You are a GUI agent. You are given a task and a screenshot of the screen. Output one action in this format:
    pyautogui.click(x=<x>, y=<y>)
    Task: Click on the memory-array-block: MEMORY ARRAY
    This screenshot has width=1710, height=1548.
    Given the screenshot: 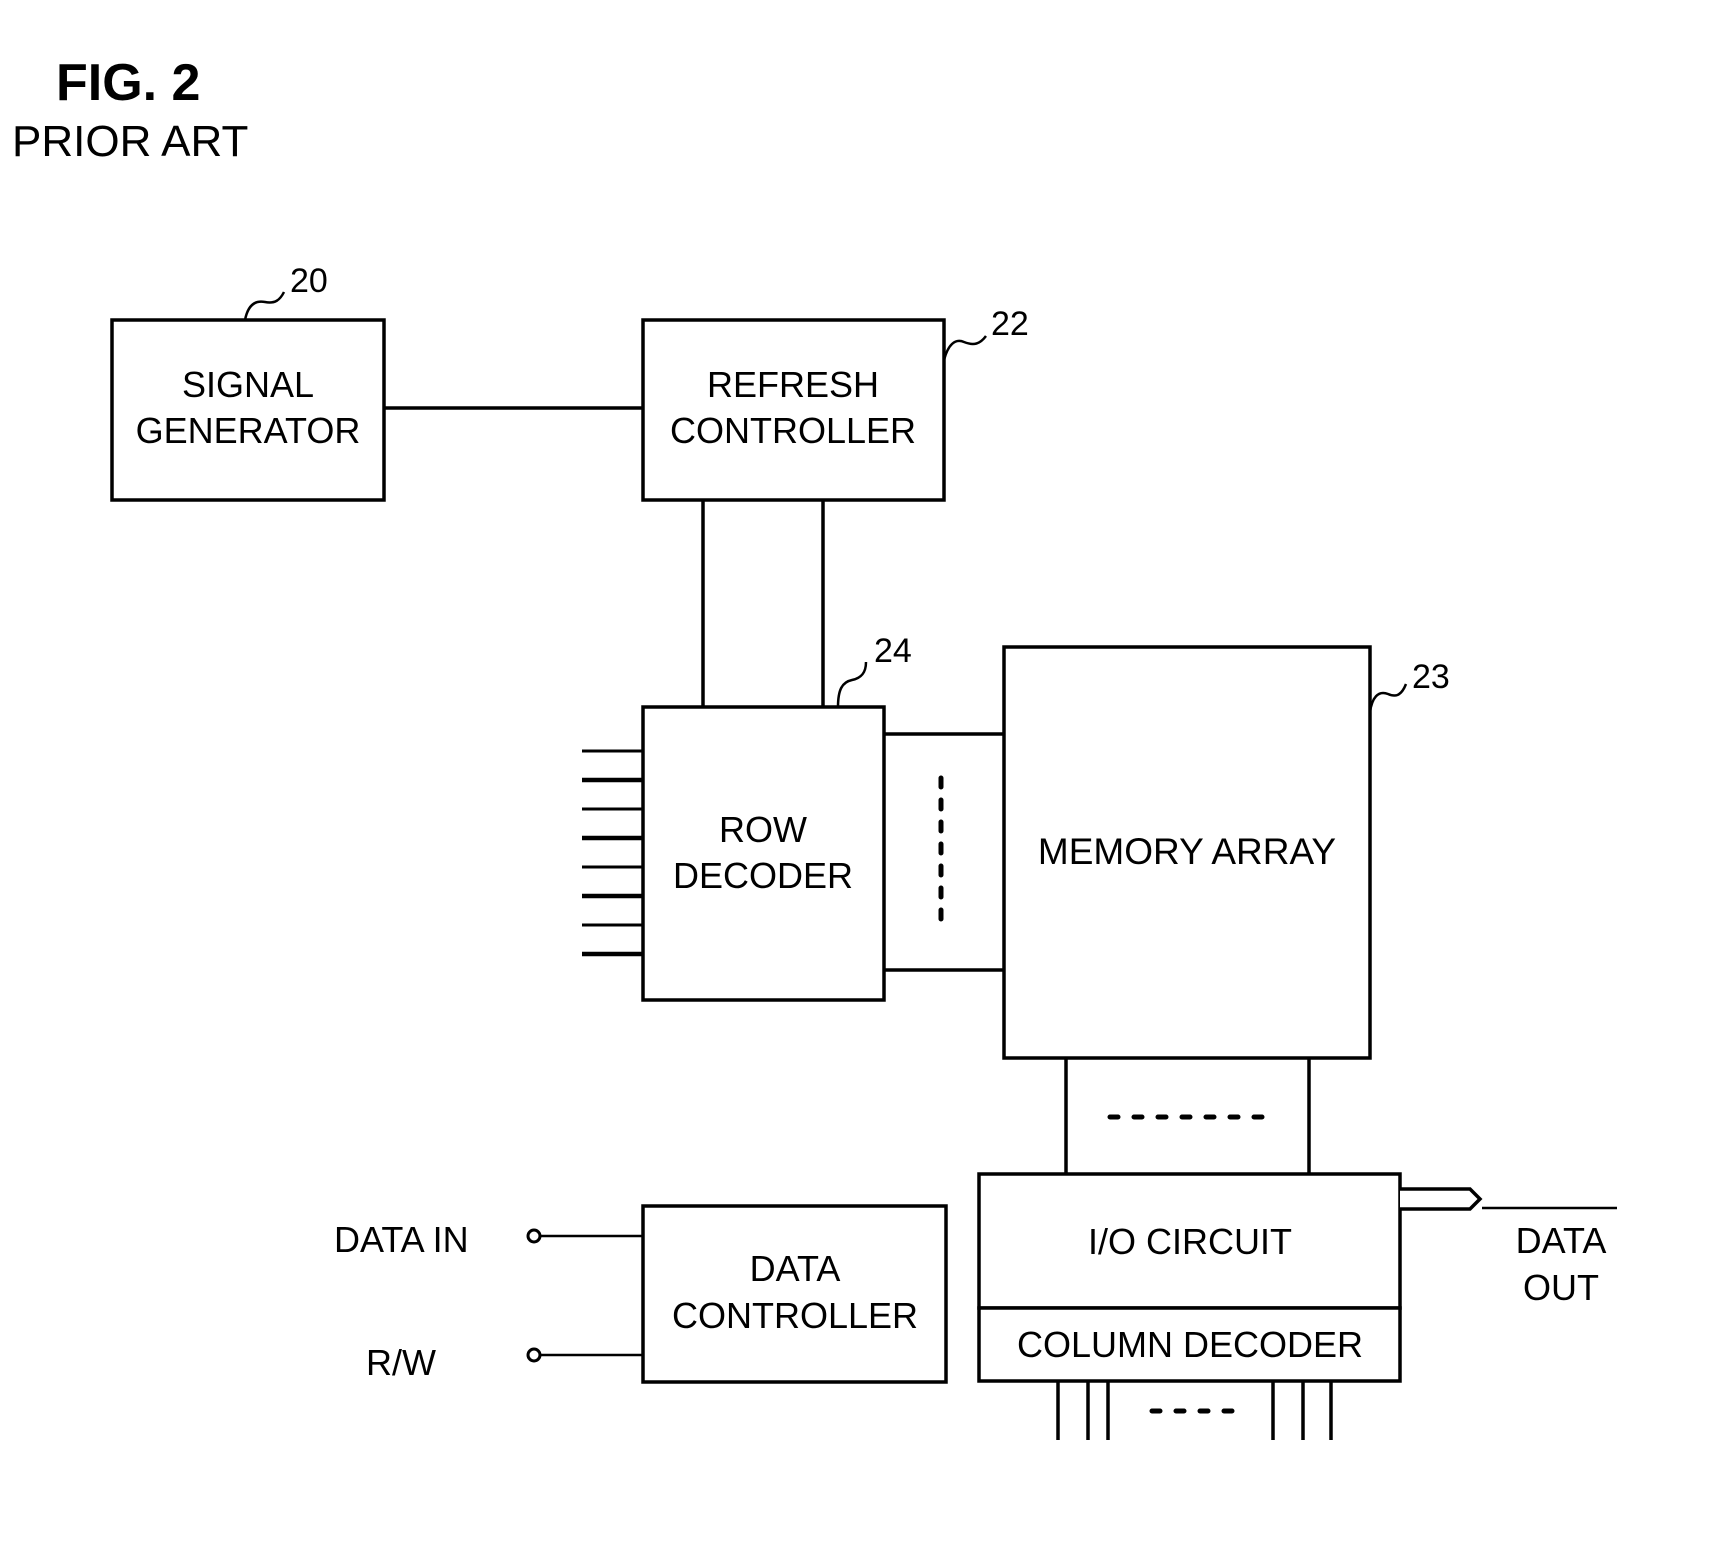 What is the action you would take?
    pyautogui.click(x=1187, y=852)
    